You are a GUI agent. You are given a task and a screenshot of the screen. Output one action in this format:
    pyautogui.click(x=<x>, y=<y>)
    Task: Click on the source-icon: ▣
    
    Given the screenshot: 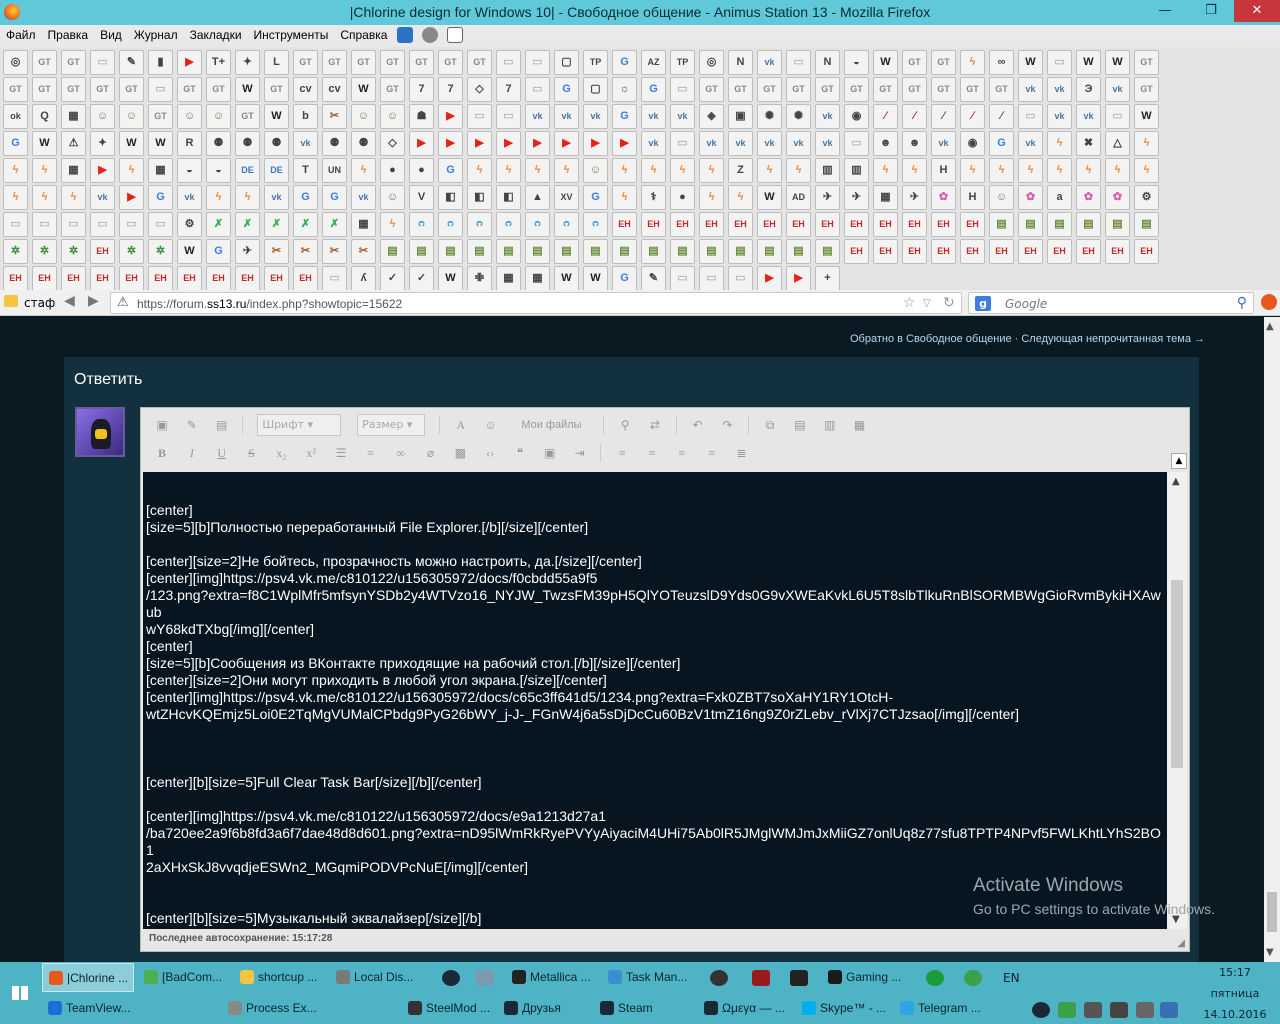 What is the action you would take?
    pyautogui.click(x=162, y=425)
    